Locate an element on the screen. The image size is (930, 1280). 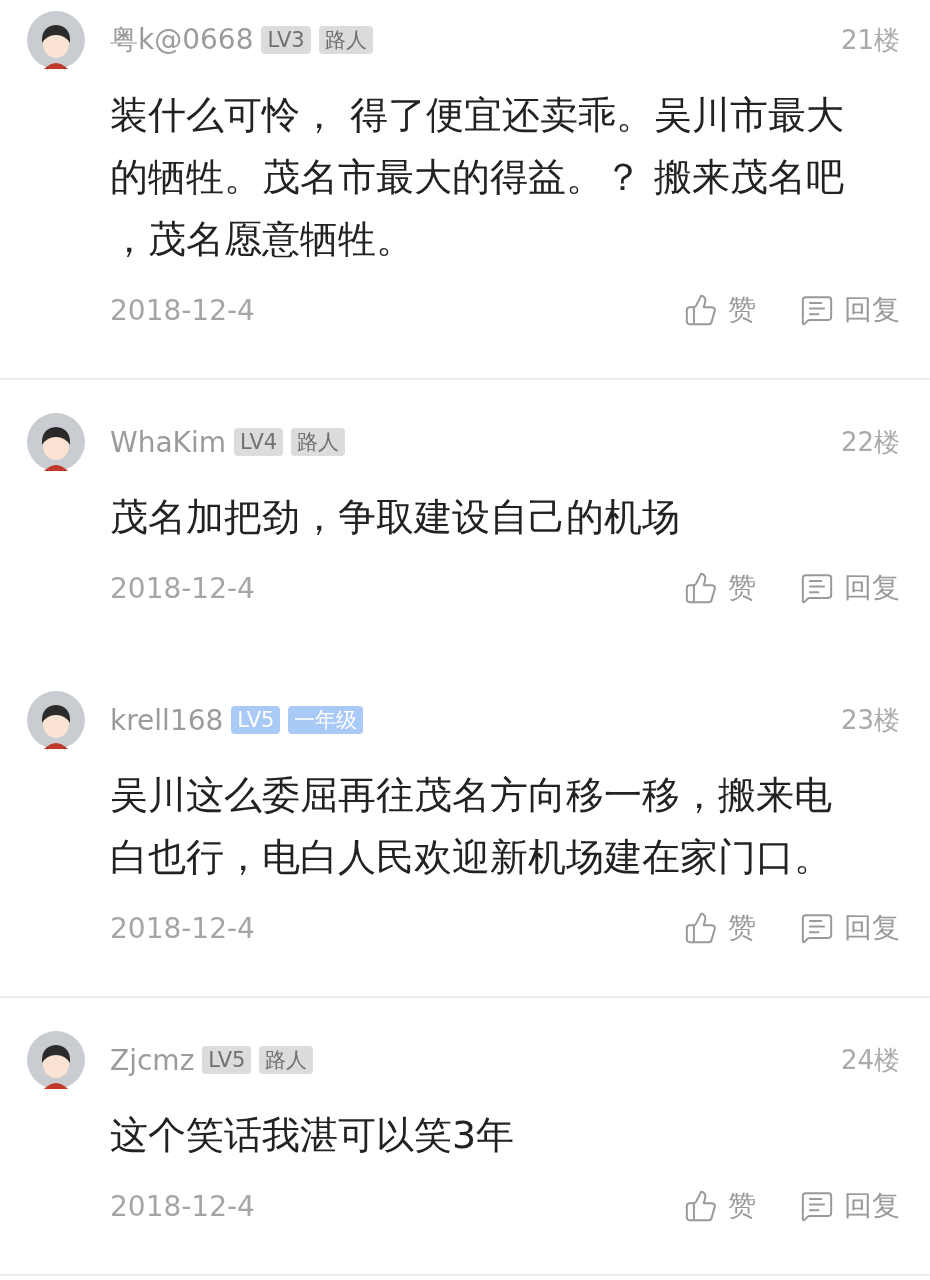
comment-text: 吴川这么委屈再往茂名方向移一移，搬来电白也行，电白人民欢迎新机场建在家门口。 is located at coordinates (471, 826).